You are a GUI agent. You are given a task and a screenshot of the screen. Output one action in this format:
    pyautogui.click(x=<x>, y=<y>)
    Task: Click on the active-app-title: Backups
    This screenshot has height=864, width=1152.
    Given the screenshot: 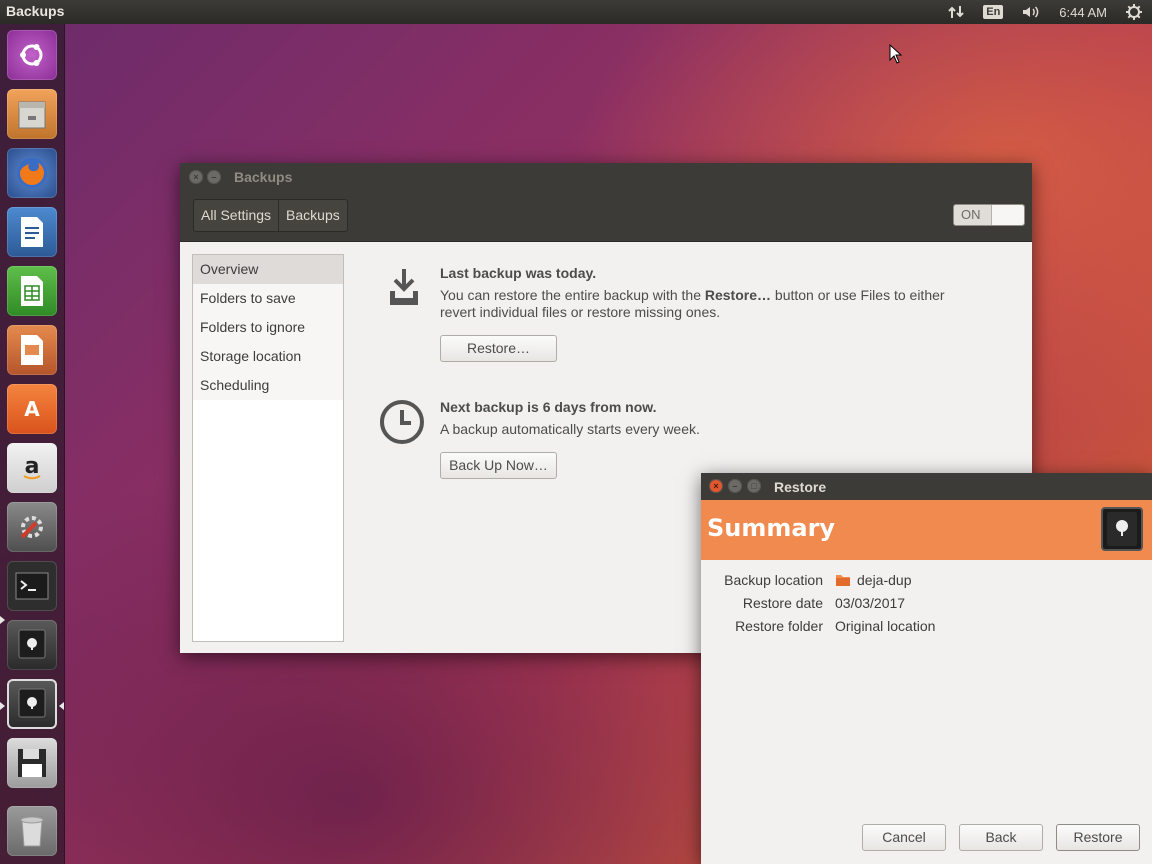 What is the action you would take?
    pyautogui.click(x=35, y=11)
    